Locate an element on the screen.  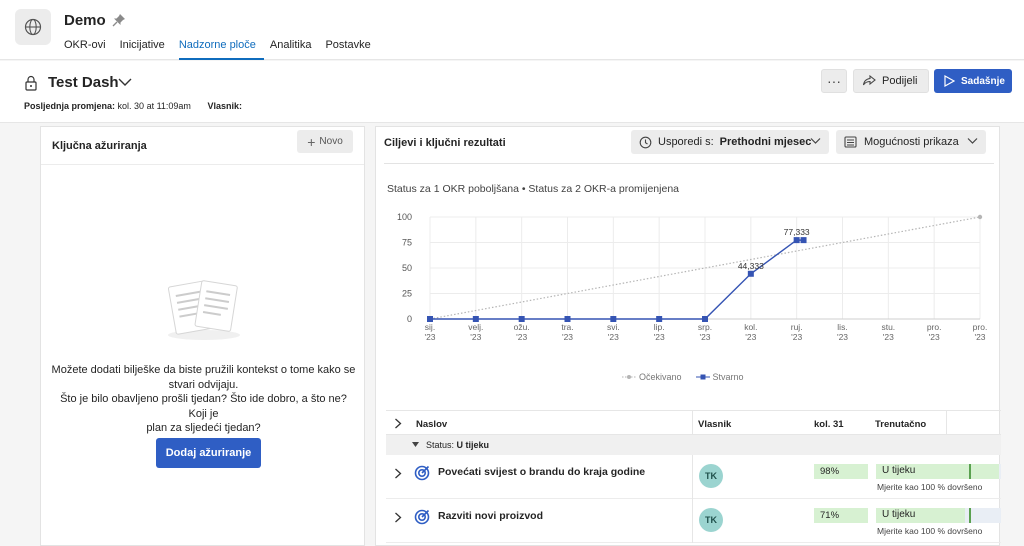
column-title: Naslov is located at coordinates (431, 424).